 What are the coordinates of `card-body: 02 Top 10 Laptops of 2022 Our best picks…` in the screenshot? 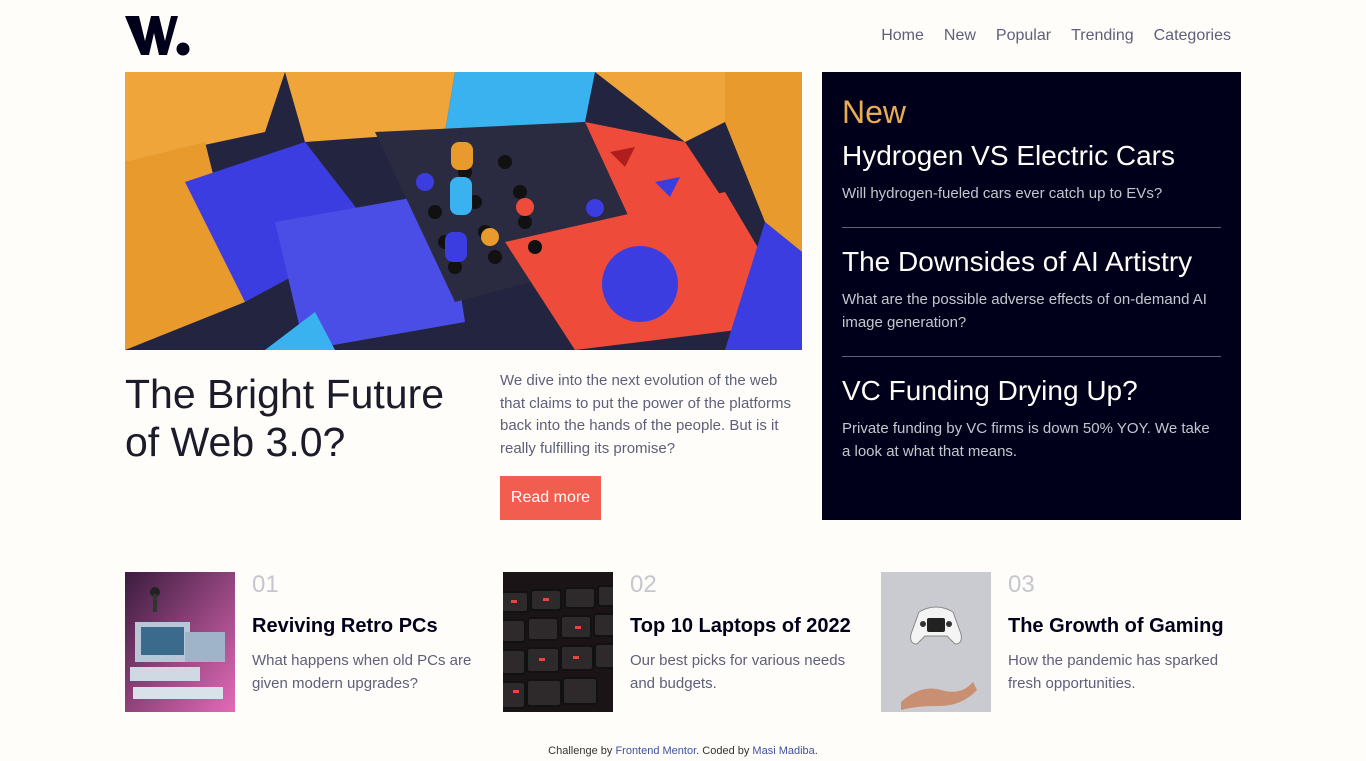 It's located at (746, 641).